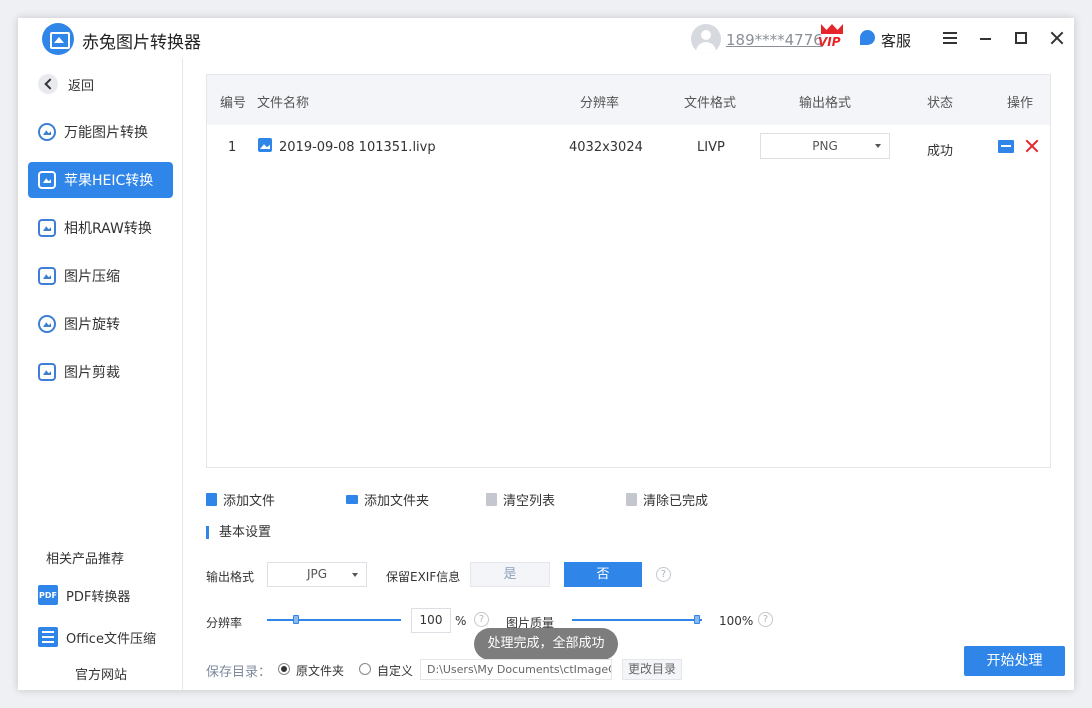 Image resolution: width=1092 pixels, height=708 pixels. Describe the element at coordinates (92, 373) in the screenshot. I see `sidebar-item-label: 图片剪裁` at that location.